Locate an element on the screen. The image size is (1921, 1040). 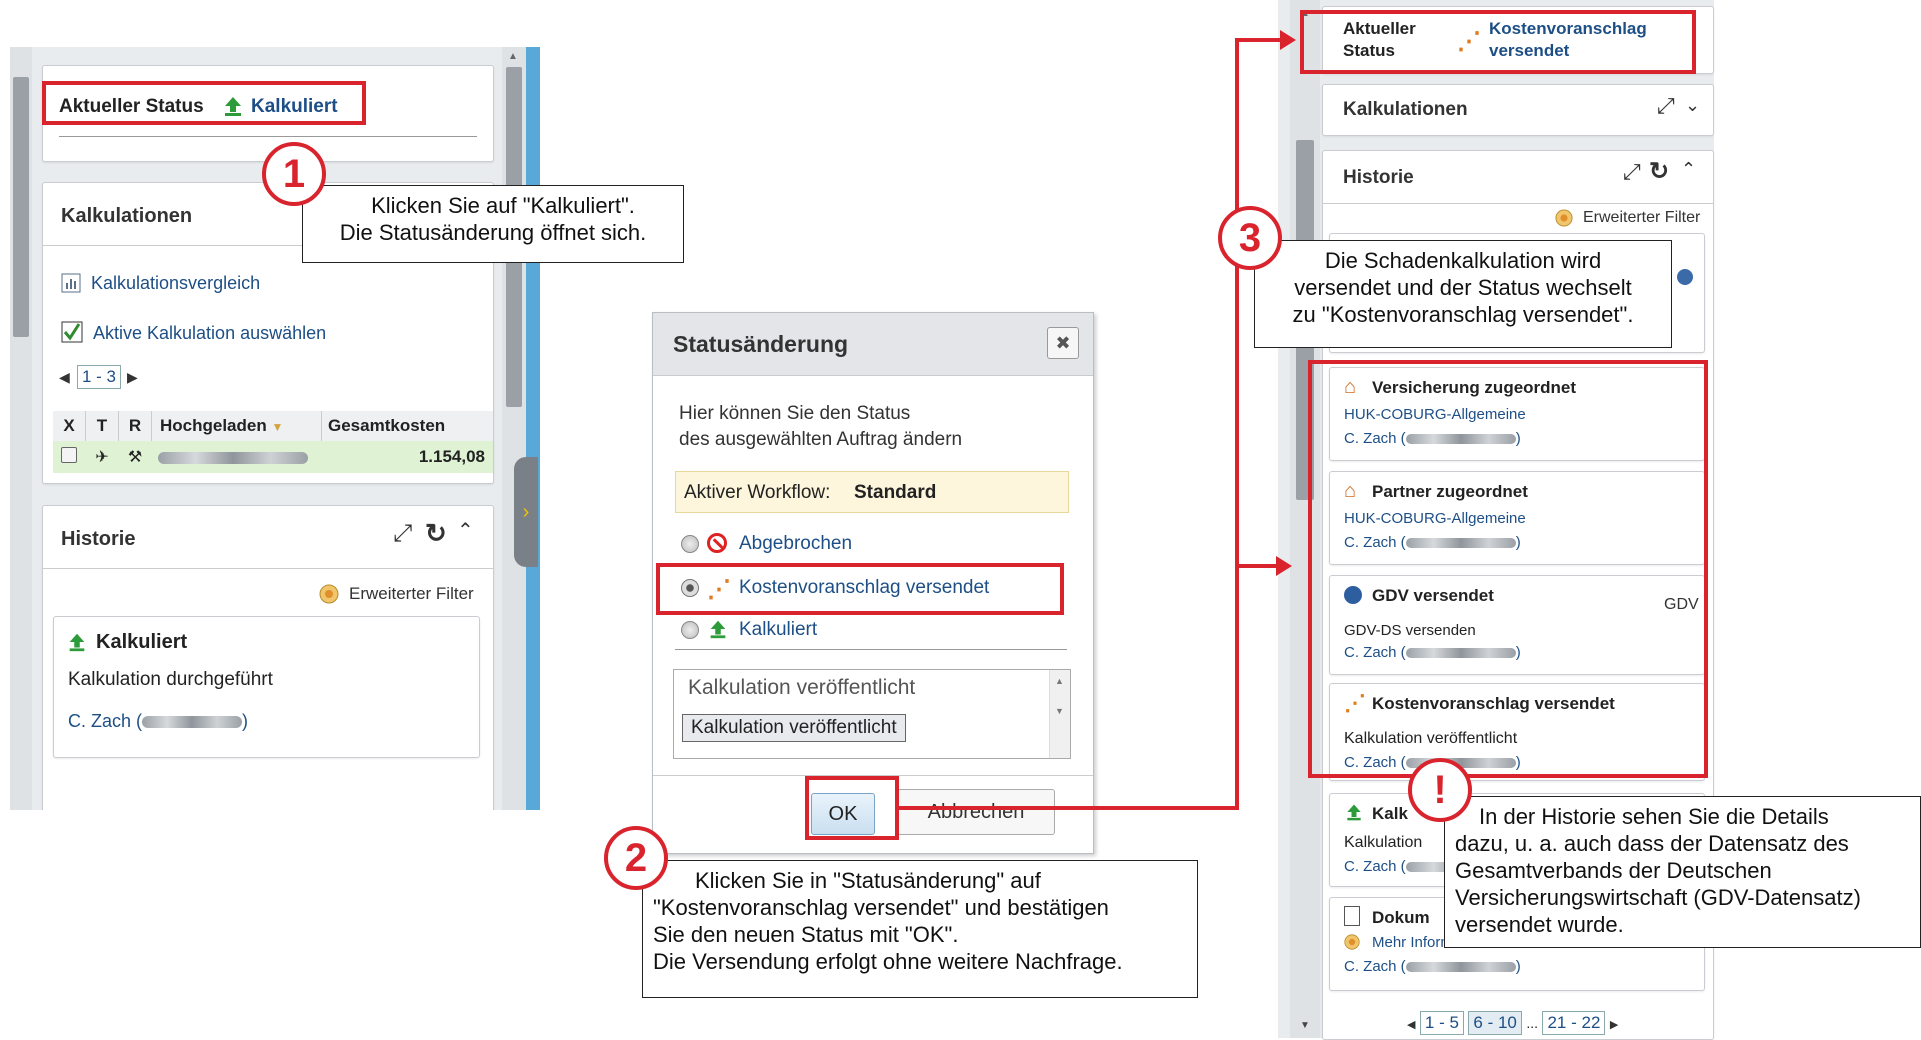
step-badge-2: 2 is located at coordinates (636, 858).